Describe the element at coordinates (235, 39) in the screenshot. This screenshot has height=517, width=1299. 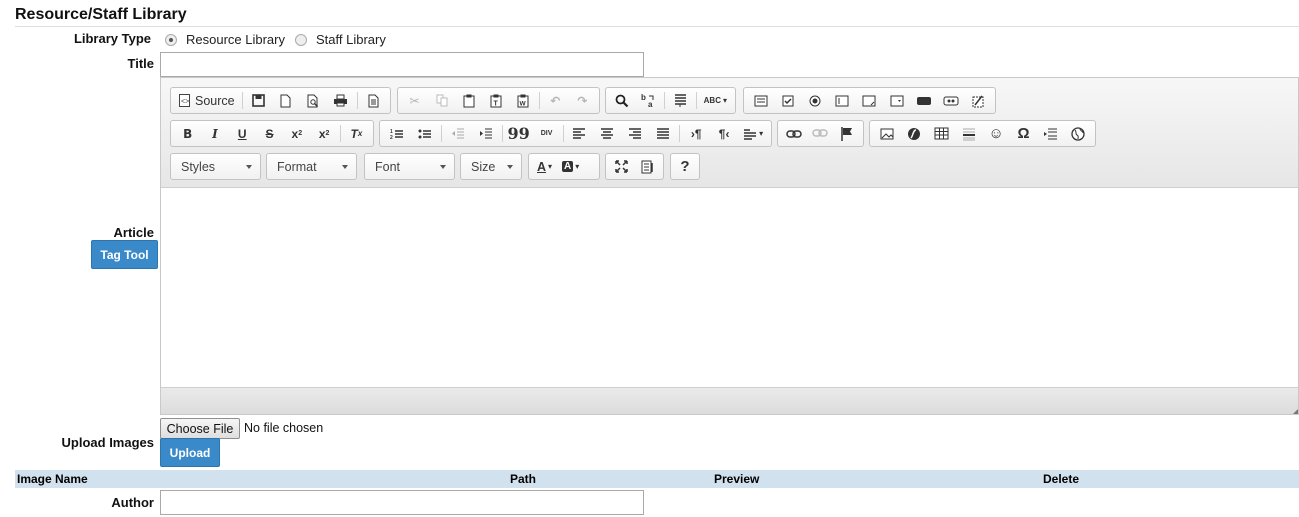
I see `radio-resource-library-label: Resource Library` at that location.